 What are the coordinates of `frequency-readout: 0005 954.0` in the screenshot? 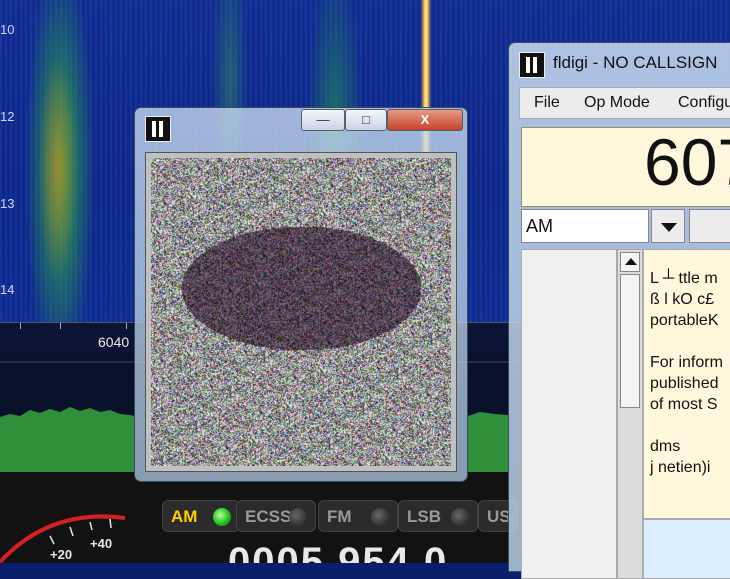 It's located at (338, 551).